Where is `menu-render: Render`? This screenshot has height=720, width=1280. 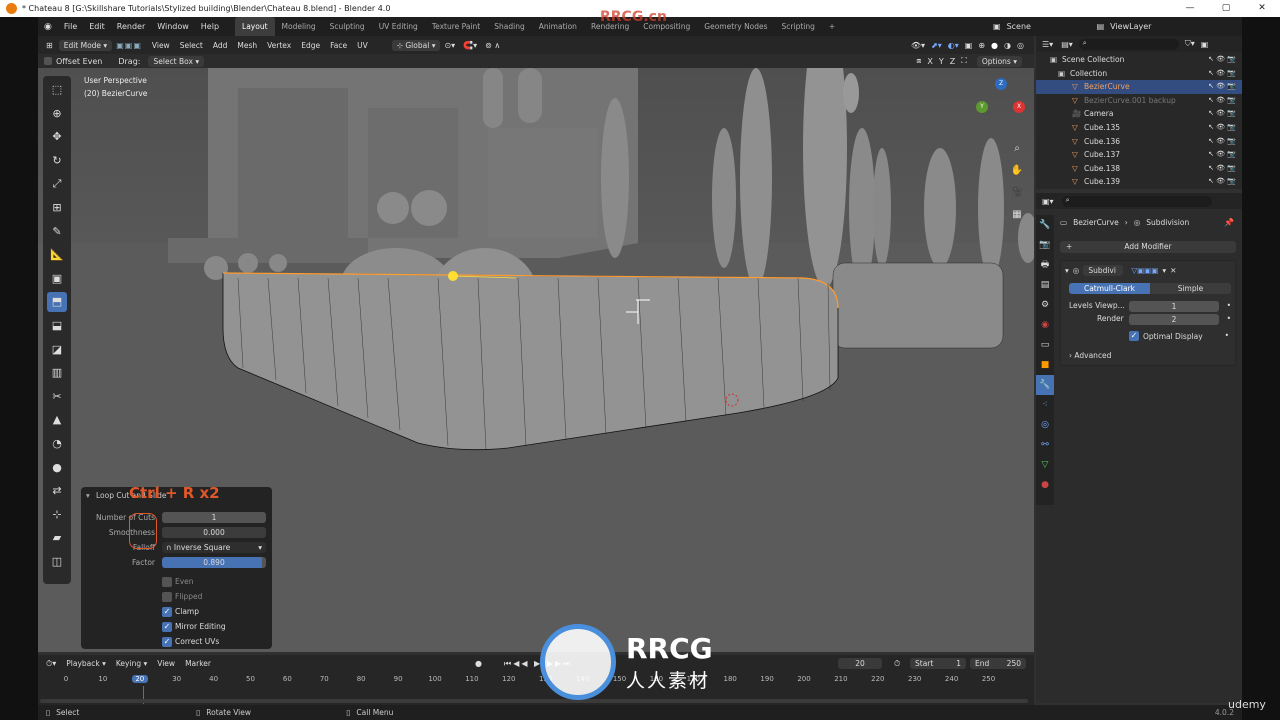 menu-render: Render is located at coordinates (131, 26).